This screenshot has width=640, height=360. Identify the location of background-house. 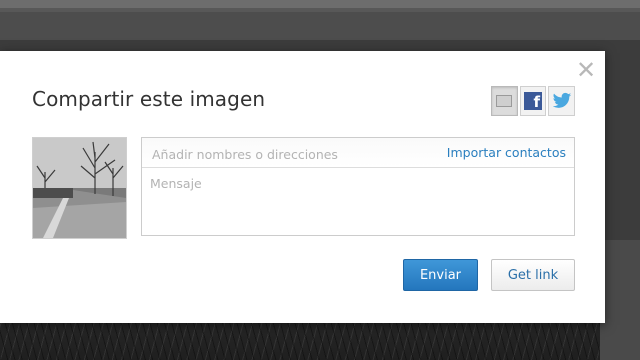
(620, 300).